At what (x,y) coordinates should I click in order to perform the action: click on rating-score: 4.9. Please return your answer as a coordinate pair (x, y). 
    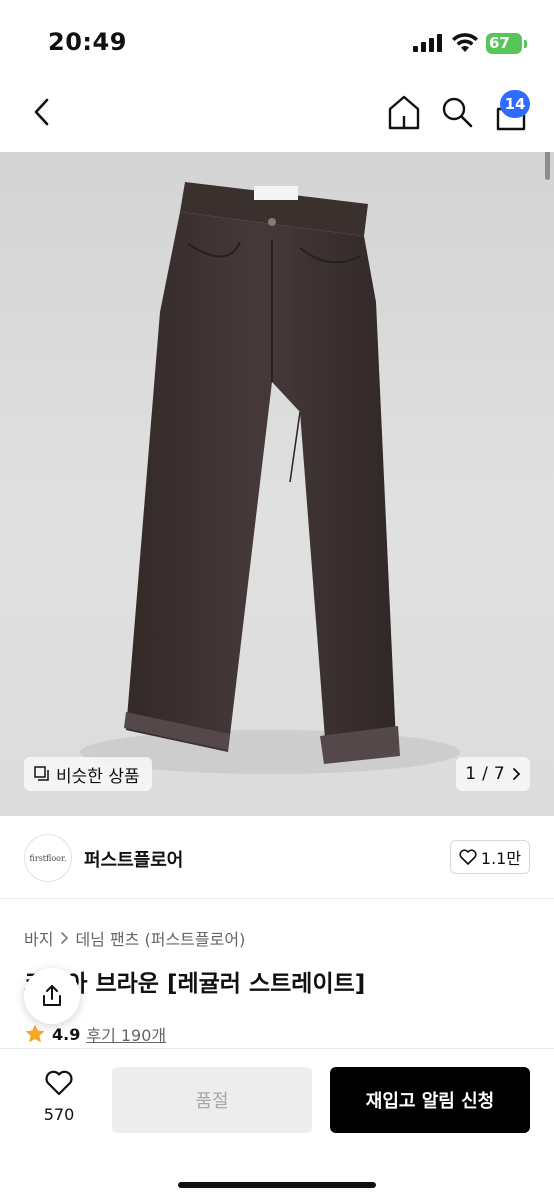
    Looking at the image, I should click on (66, 1034).